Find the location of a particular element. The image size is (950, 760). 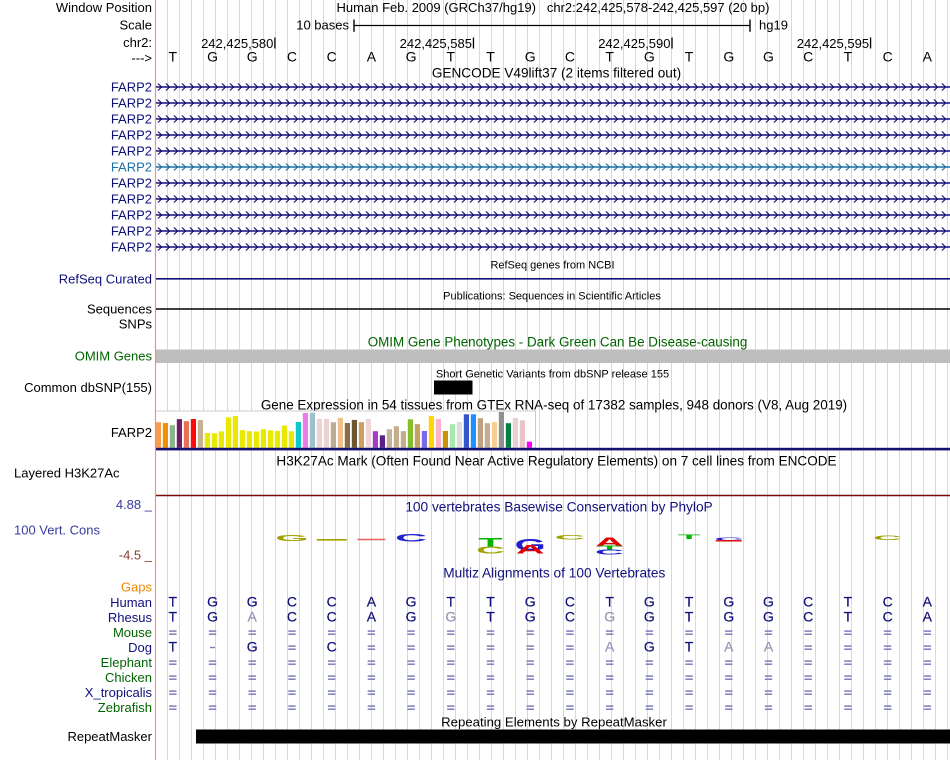

svg-text: -4.5 _ is located at coordinates (136, 555).